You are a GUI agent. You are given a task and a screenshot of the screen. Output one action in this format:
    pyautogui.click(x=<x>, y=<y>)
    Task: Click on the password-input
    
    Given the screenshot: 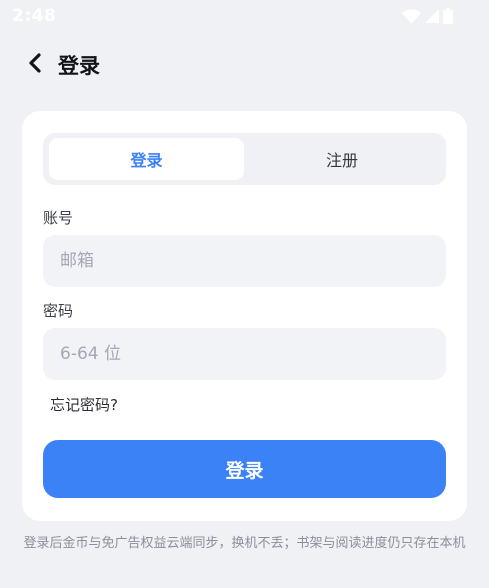 What is the action you would take?
    pyautogui.click(x=244, y=354)
    